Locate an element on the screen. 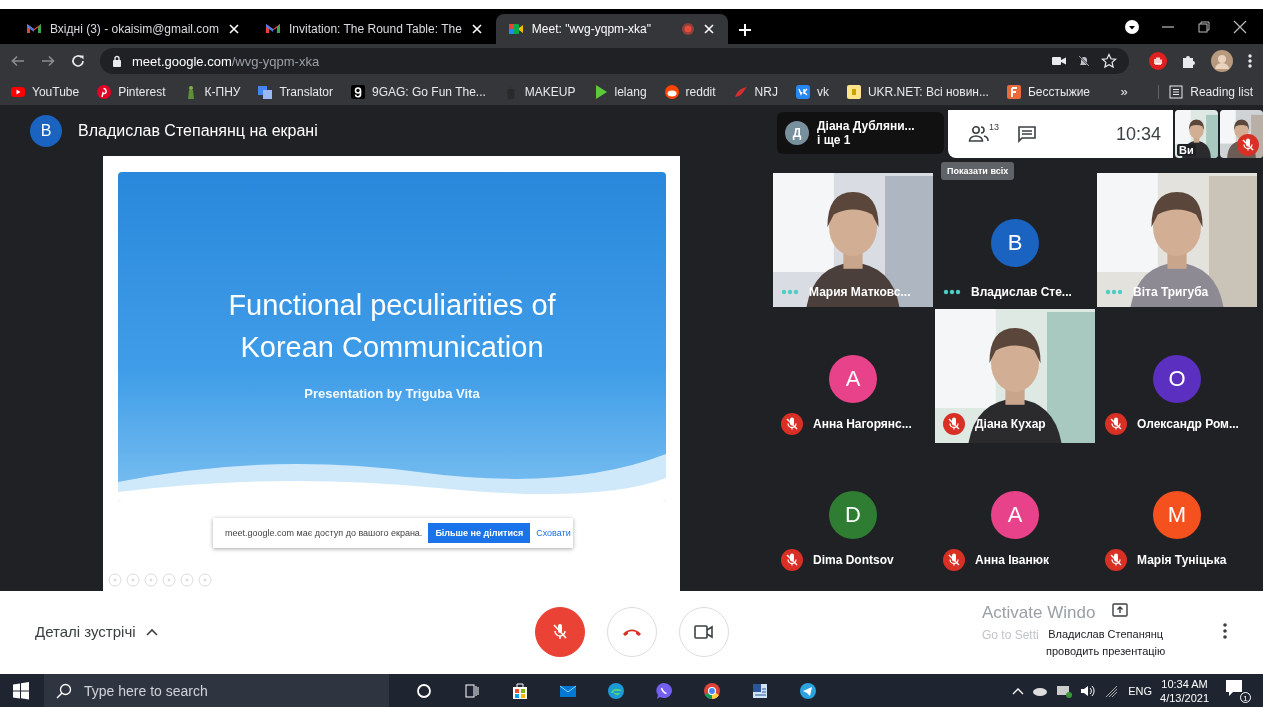 Image resolution: width=1263 pixels, height=707 pixels. bookmark: vk is located at coordinates (811, 91).